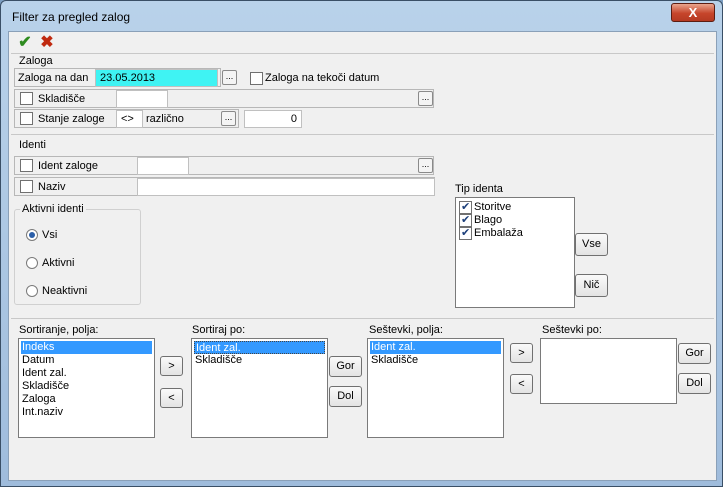 The width and height of the screenshot is (723, 487). What do you see at coordinates (26, 186) in the screenshot?
I see `naziv-checkbox` at bounding box center [26, 186].